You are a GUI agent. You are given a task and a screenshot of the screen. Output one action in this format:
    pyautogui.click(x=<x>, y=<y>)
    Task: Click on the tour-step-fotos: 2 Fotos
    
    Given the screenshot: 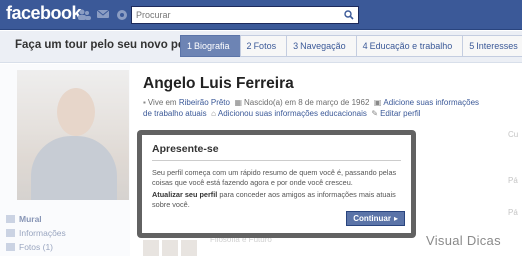 What is the action you would take?
    pyautogui.click(x=263, y=46)
    